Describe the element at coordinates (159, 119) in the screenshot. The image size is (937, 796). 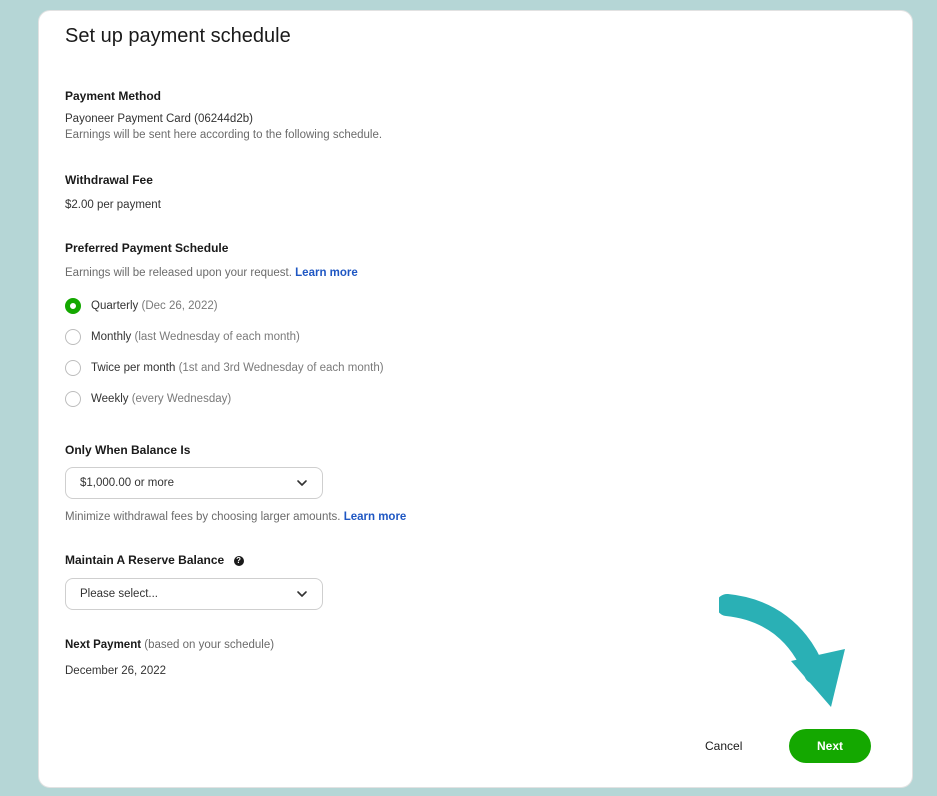
I see `payment-method-value: Payoneer Payment Card (06244d2b)` at that location.